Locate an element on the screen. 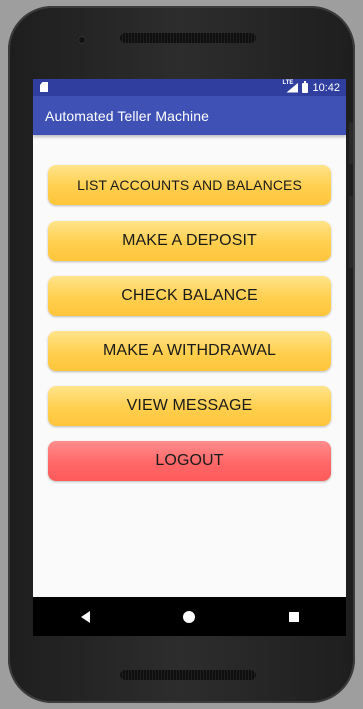 This screenshot has width=363, height=709. app-title: Automated Teller Machine is located at coordinates (127, 115).